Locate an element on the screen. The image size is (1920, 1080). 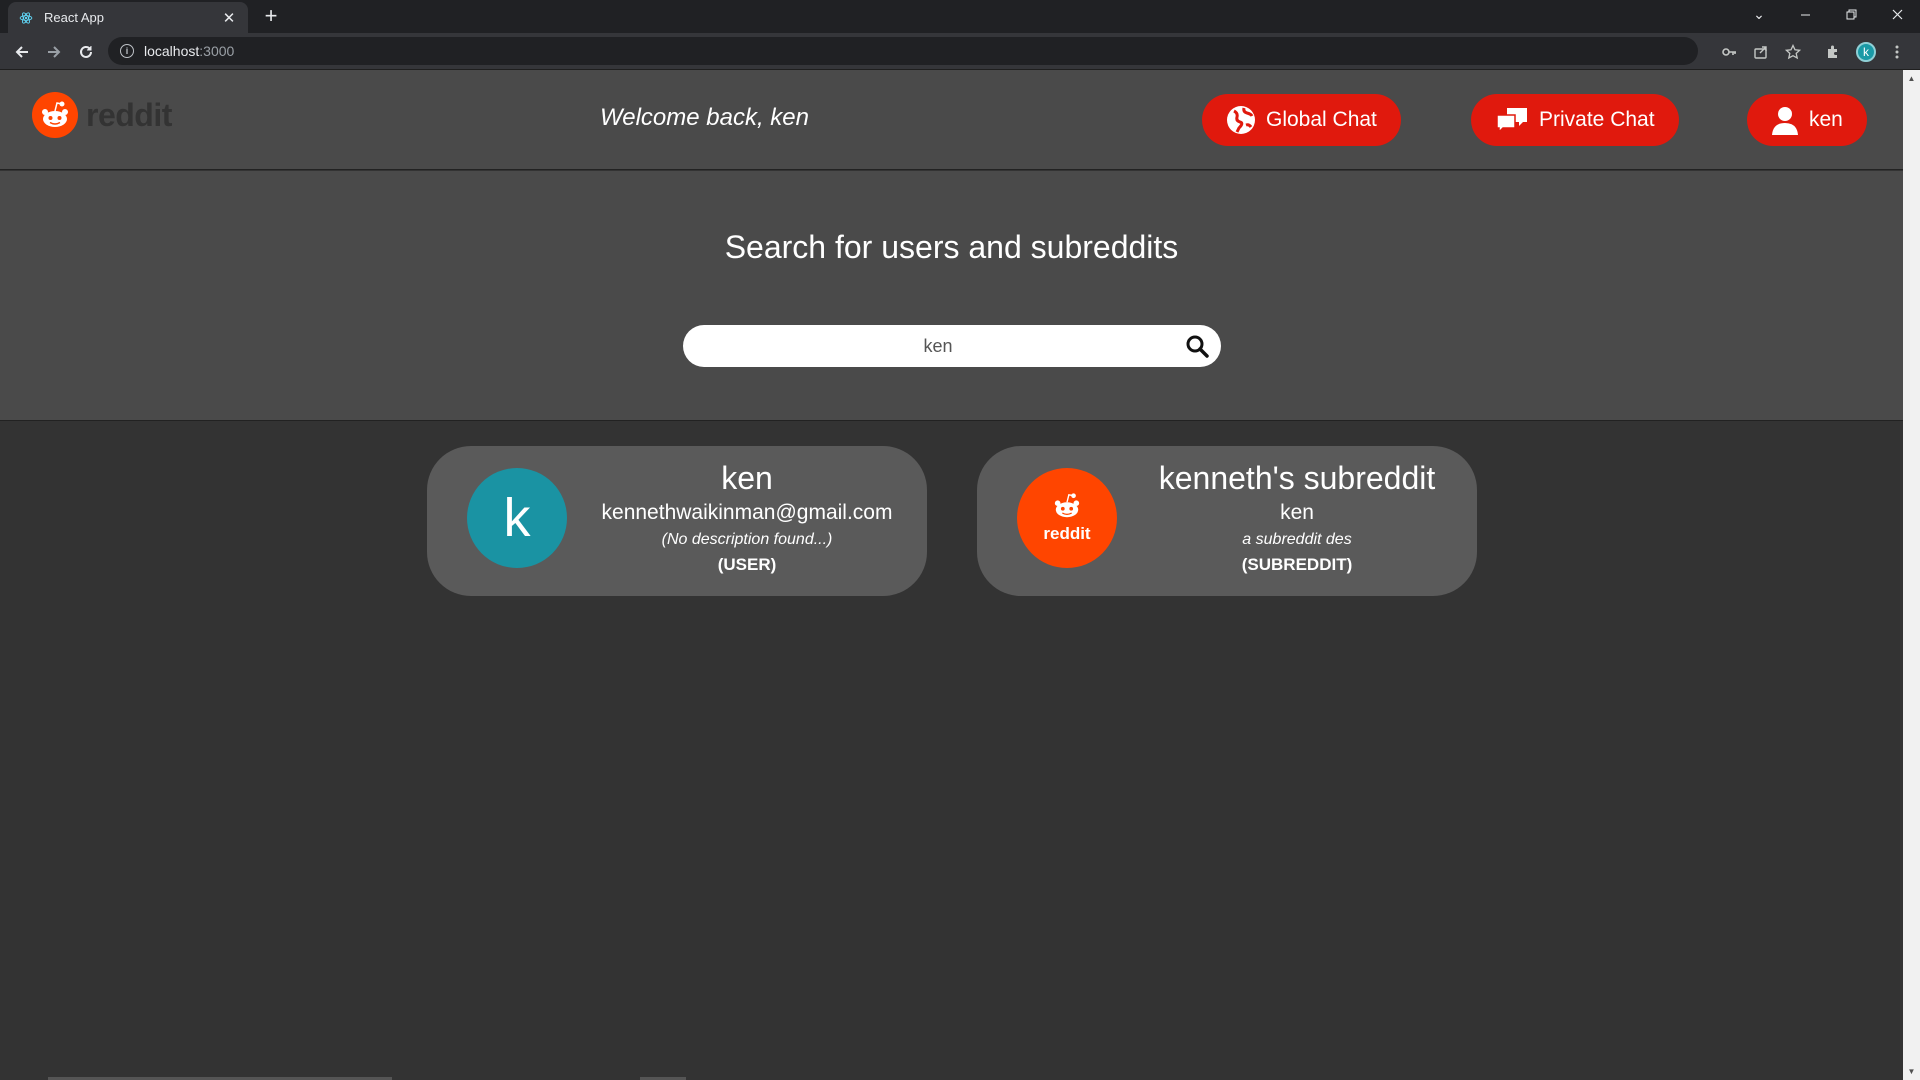
card-email: kennethwaikinman@gmail.com is located at coordinates (747, 512).